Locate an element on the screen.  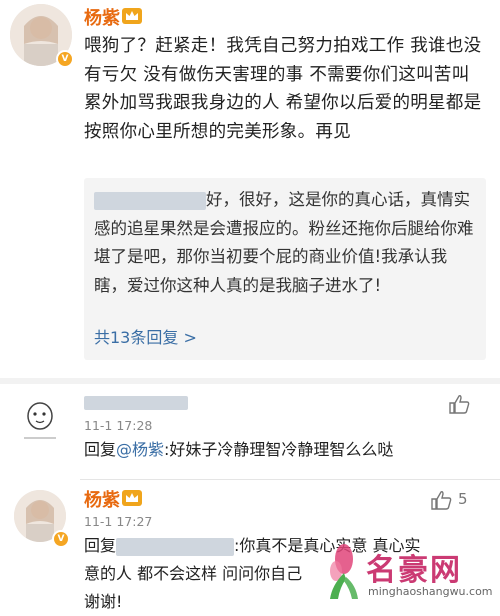
comment-text: 回复@杨紫:好妹子冷静理智冷静理智么么哒 is located at coordinates (238, 450).